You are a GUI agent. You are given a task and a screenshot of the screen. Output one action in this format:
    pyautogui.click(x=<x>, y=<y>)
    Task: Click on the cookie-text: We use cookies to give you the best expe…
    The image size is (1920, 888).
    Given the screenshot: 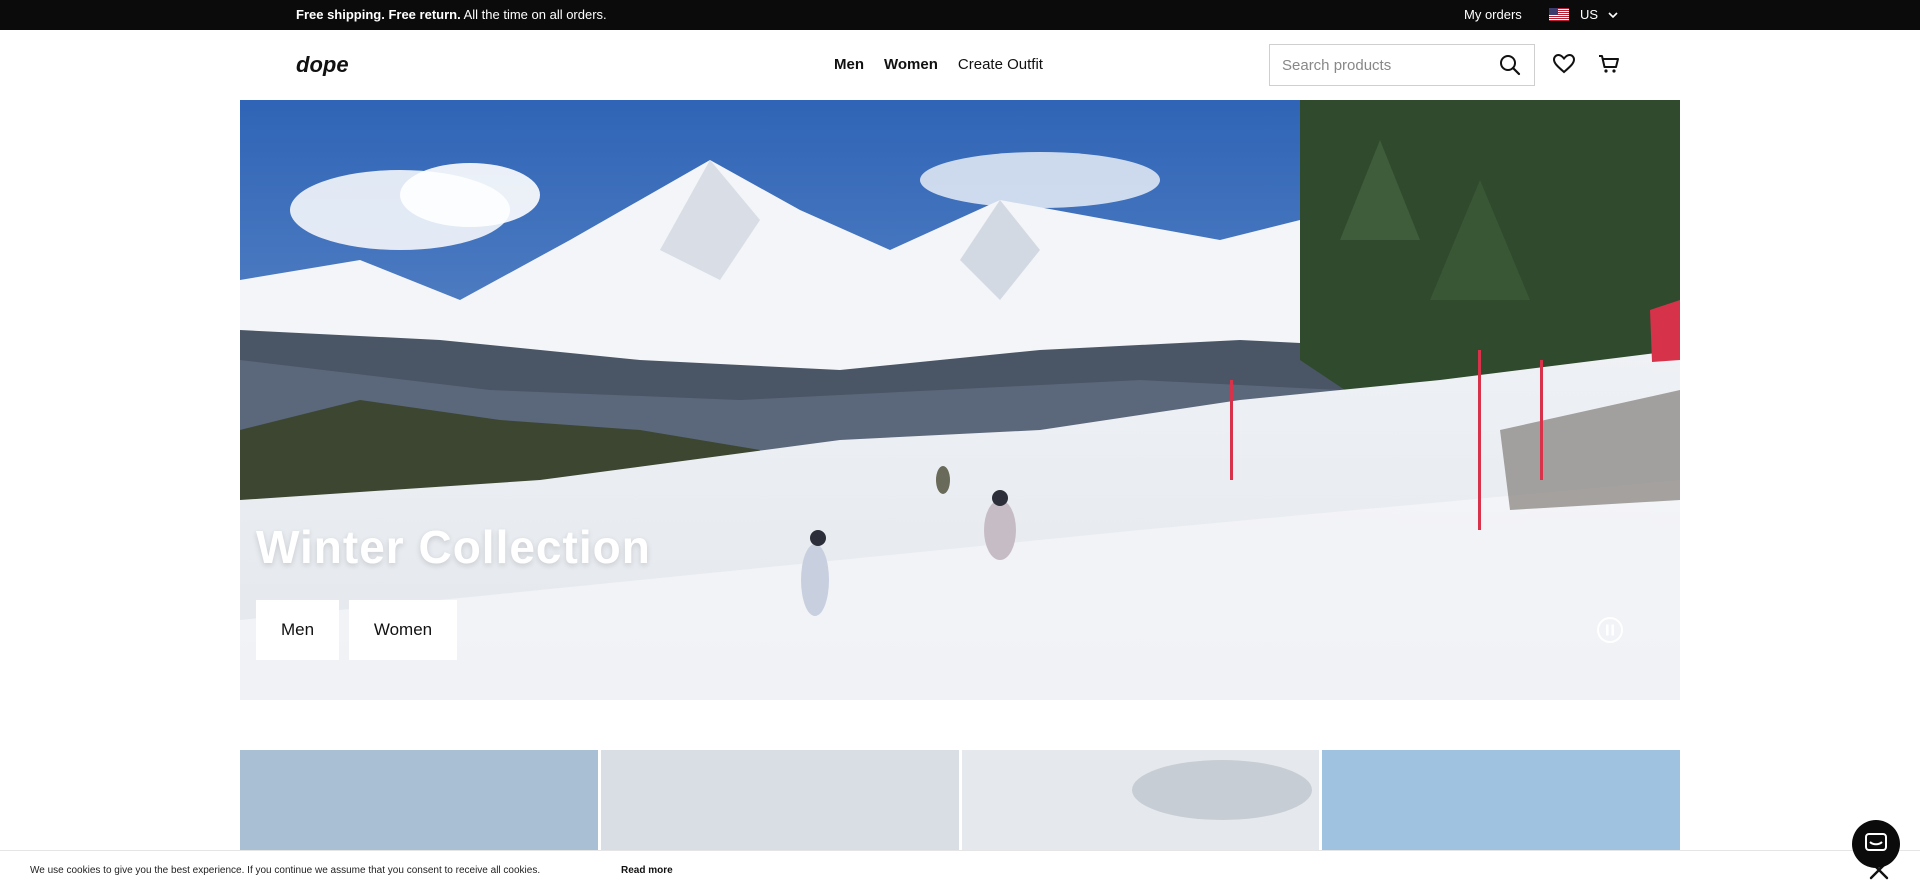 What is the action you would take?
    pyautogui.click(x=285, y=870)
    